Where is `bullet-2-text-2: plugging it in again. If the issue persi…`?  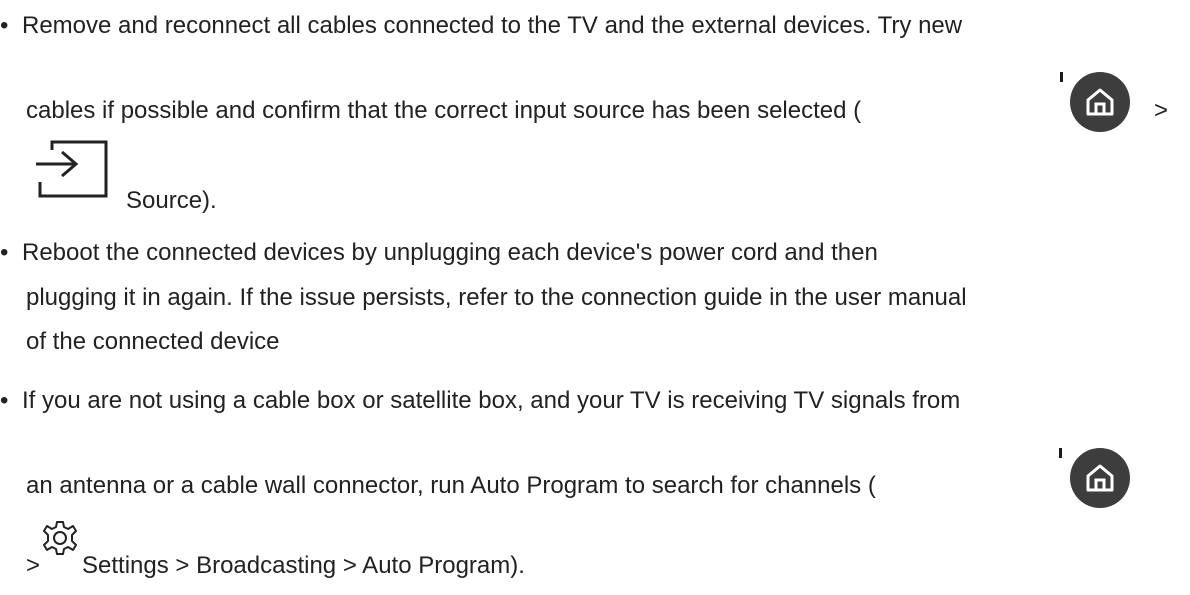
bullet-2-text-2: plugging it in again. If the issue persi… is located at coordinates (496, 297).